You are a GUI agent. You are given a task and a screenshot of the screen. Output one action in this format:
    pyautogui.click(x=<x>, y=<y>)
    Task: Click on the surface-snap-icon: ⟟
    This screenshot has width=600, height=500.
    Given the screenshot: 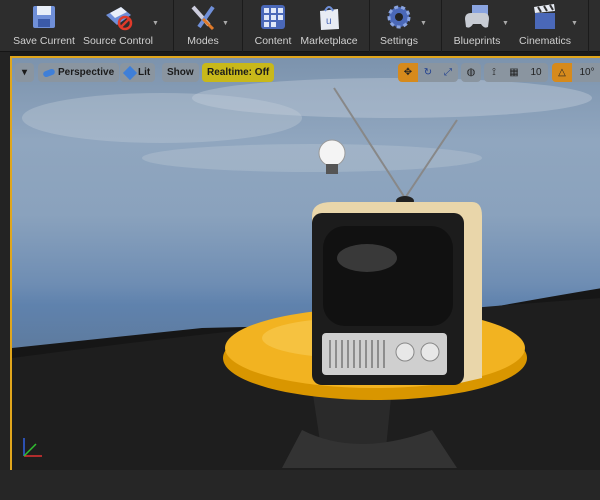 What is the action you would take?
    pyautogui.click(x=494, y=72)
    